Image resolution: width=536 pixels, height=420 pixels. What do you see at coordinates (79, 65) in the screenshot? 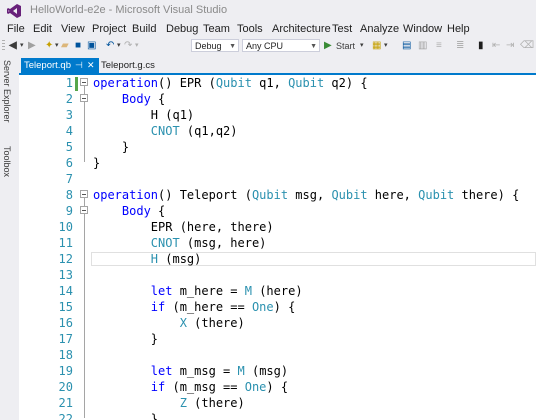
I see `pin-icon: ⊣` at bounding box center [79, 65].